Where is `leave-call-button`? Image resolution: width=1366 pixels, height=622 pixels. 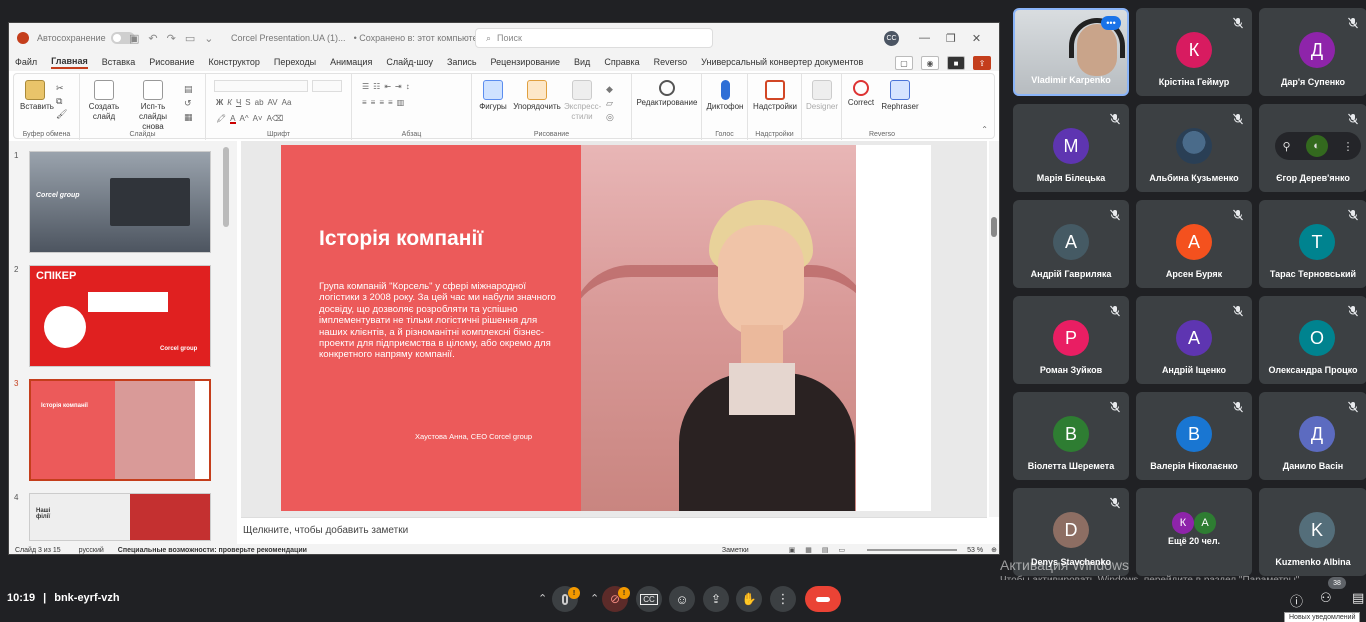
leave-call-button is located at coordinates (823, 599).